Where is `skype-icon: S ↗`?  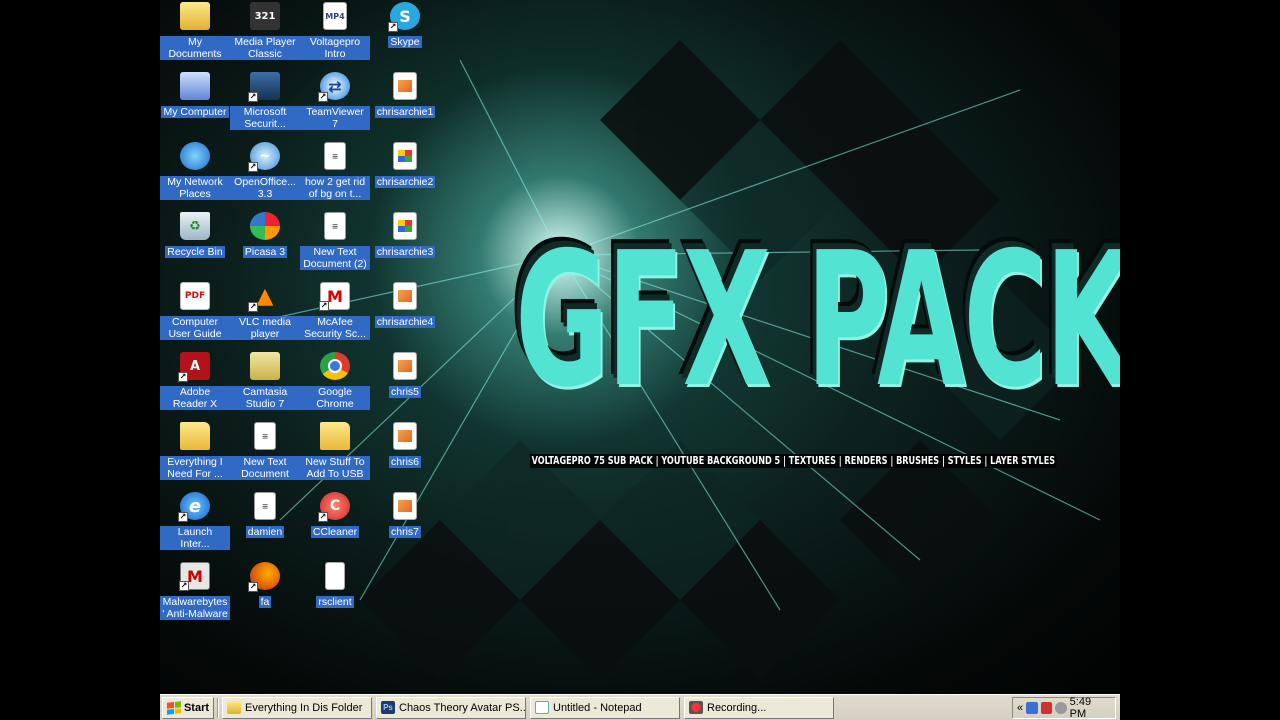 skype-icon: S ↗ is located at coordinates (404, 17).